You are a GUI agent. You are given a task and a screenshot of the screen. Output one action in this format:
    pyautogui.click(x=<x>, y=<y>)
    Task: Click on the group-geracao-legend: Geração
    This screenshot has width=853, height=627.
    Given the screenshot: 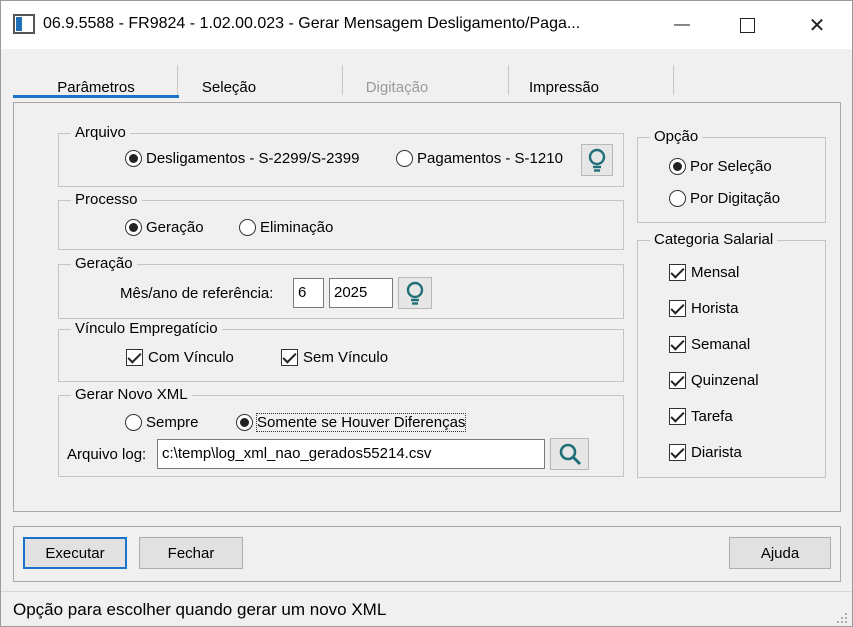 What is the action you would take?
    pyautogui.click(x=104, y=263)
    